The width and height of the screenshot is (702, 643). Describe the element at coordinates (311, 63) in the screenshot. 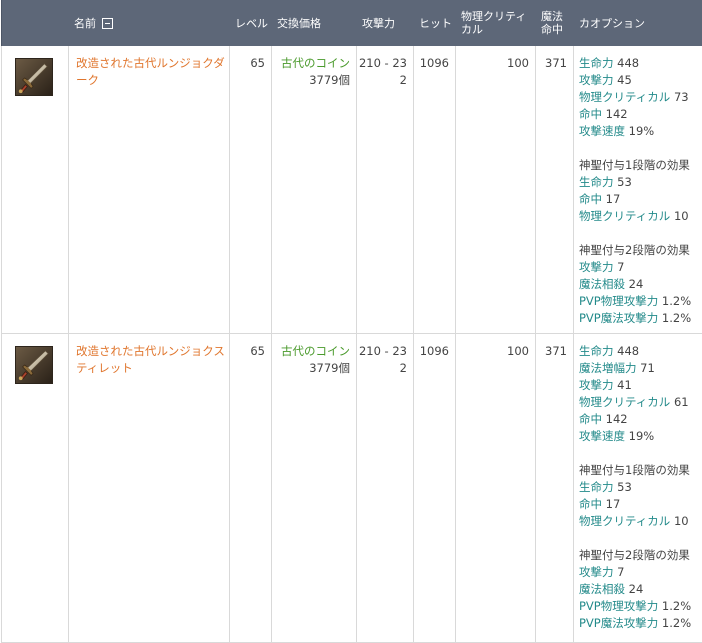

I see `price-currency: 古代のコイン` at that location.